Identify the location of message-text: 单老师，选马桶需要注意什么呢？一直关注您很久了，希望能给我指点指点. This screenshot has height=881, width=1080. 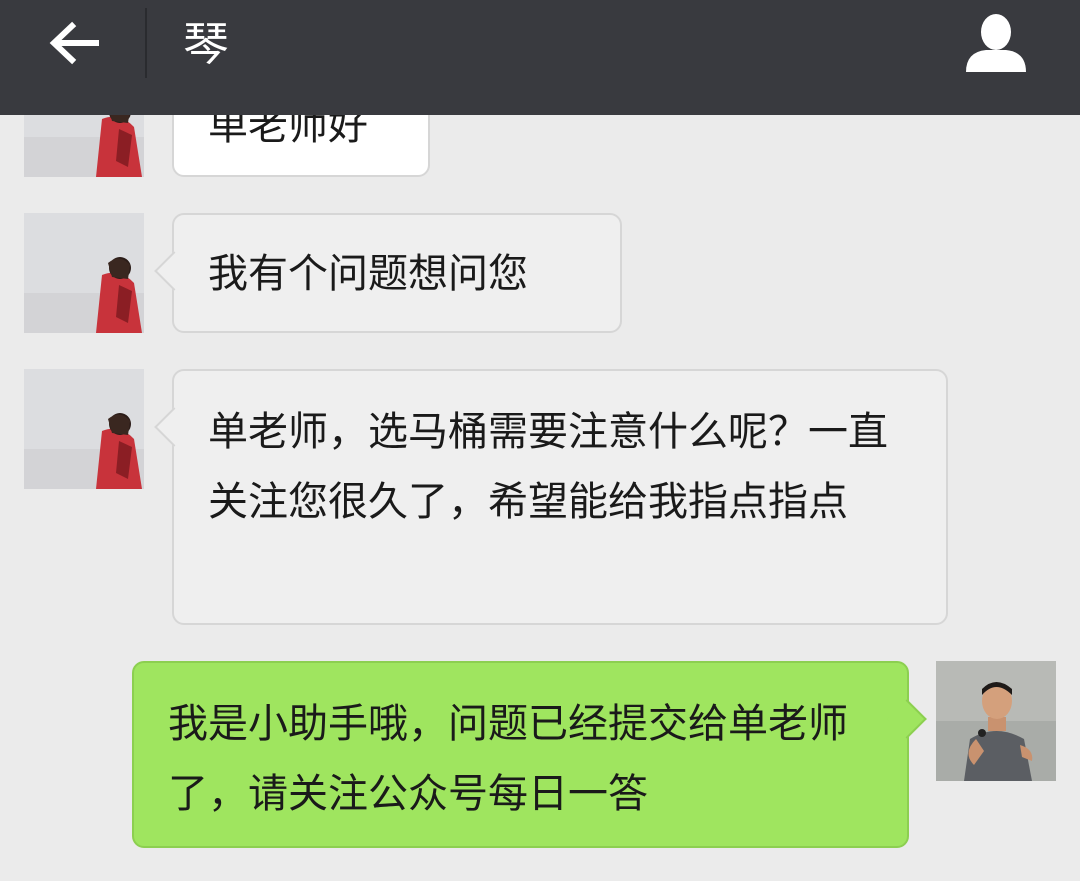
(548, 467).